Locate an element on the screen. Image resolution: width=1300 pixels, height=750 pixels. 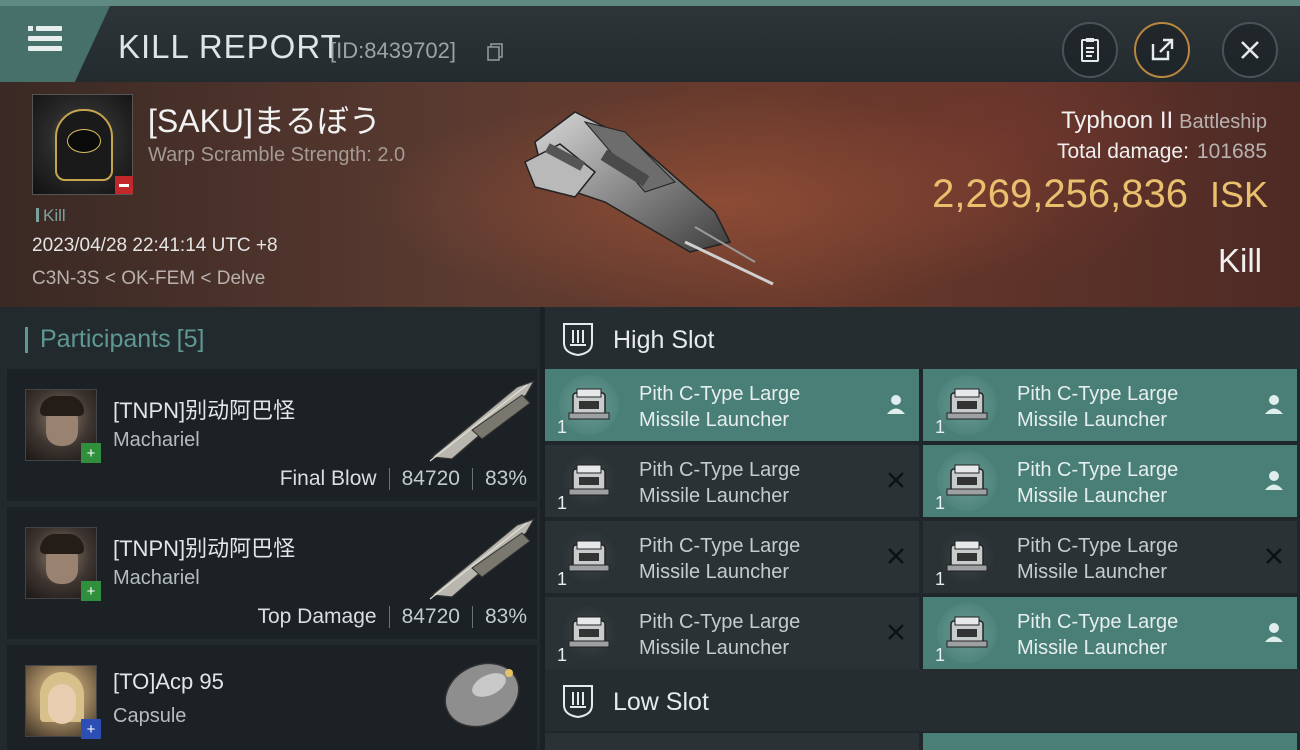
close-button is located at coordinates (1250, 50).